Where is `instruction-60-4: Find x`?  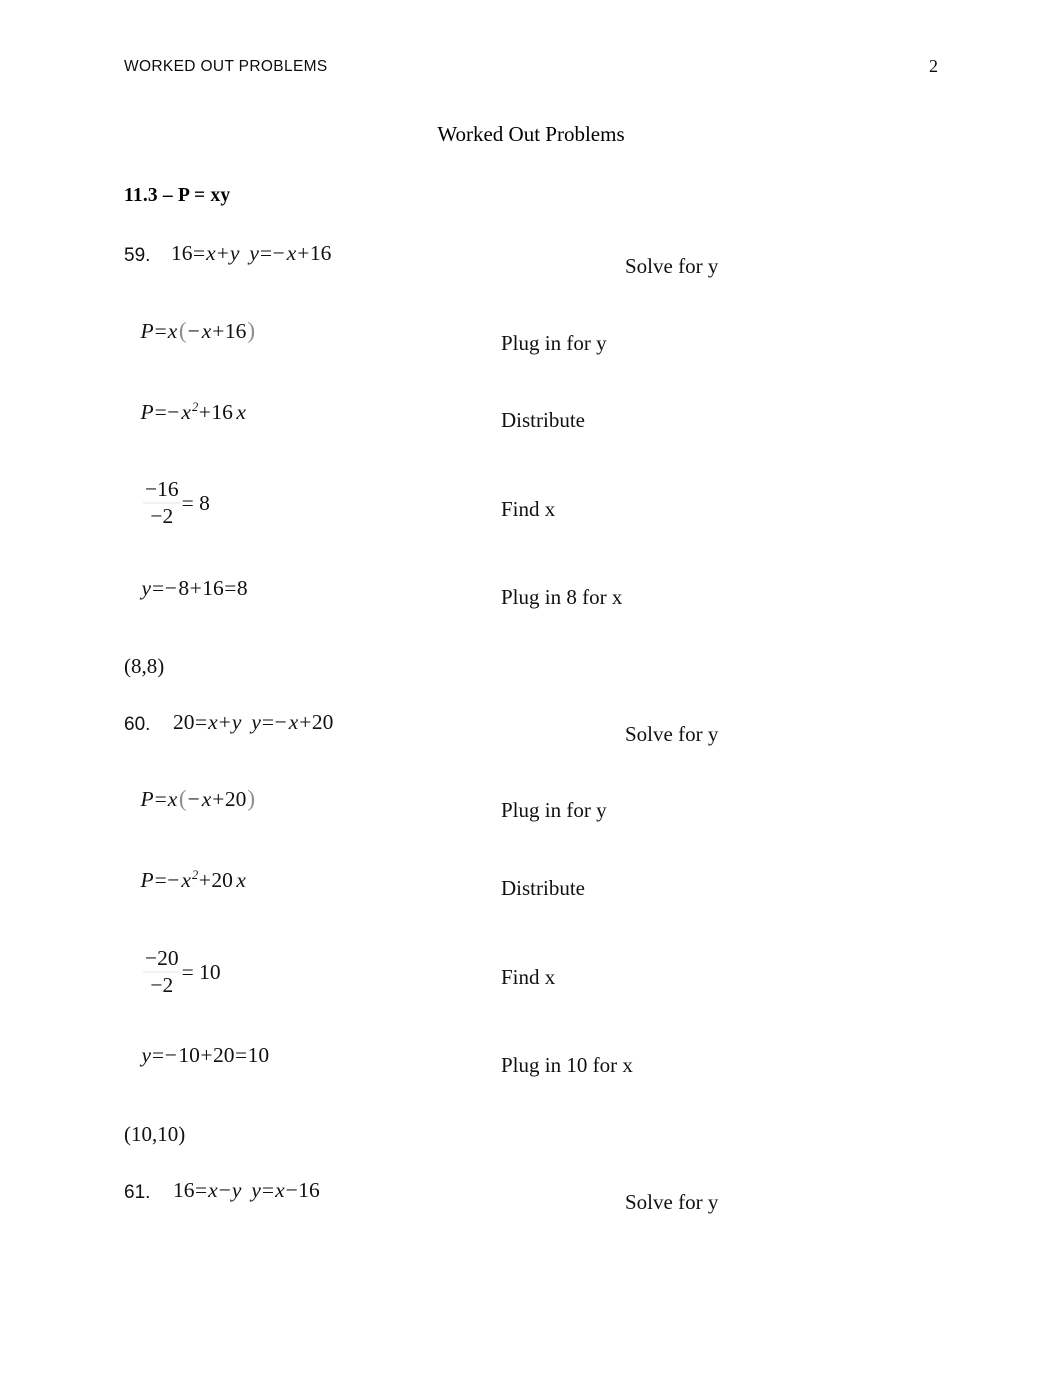
instruction-60-4: Find x is located at coordinates (528, 977).